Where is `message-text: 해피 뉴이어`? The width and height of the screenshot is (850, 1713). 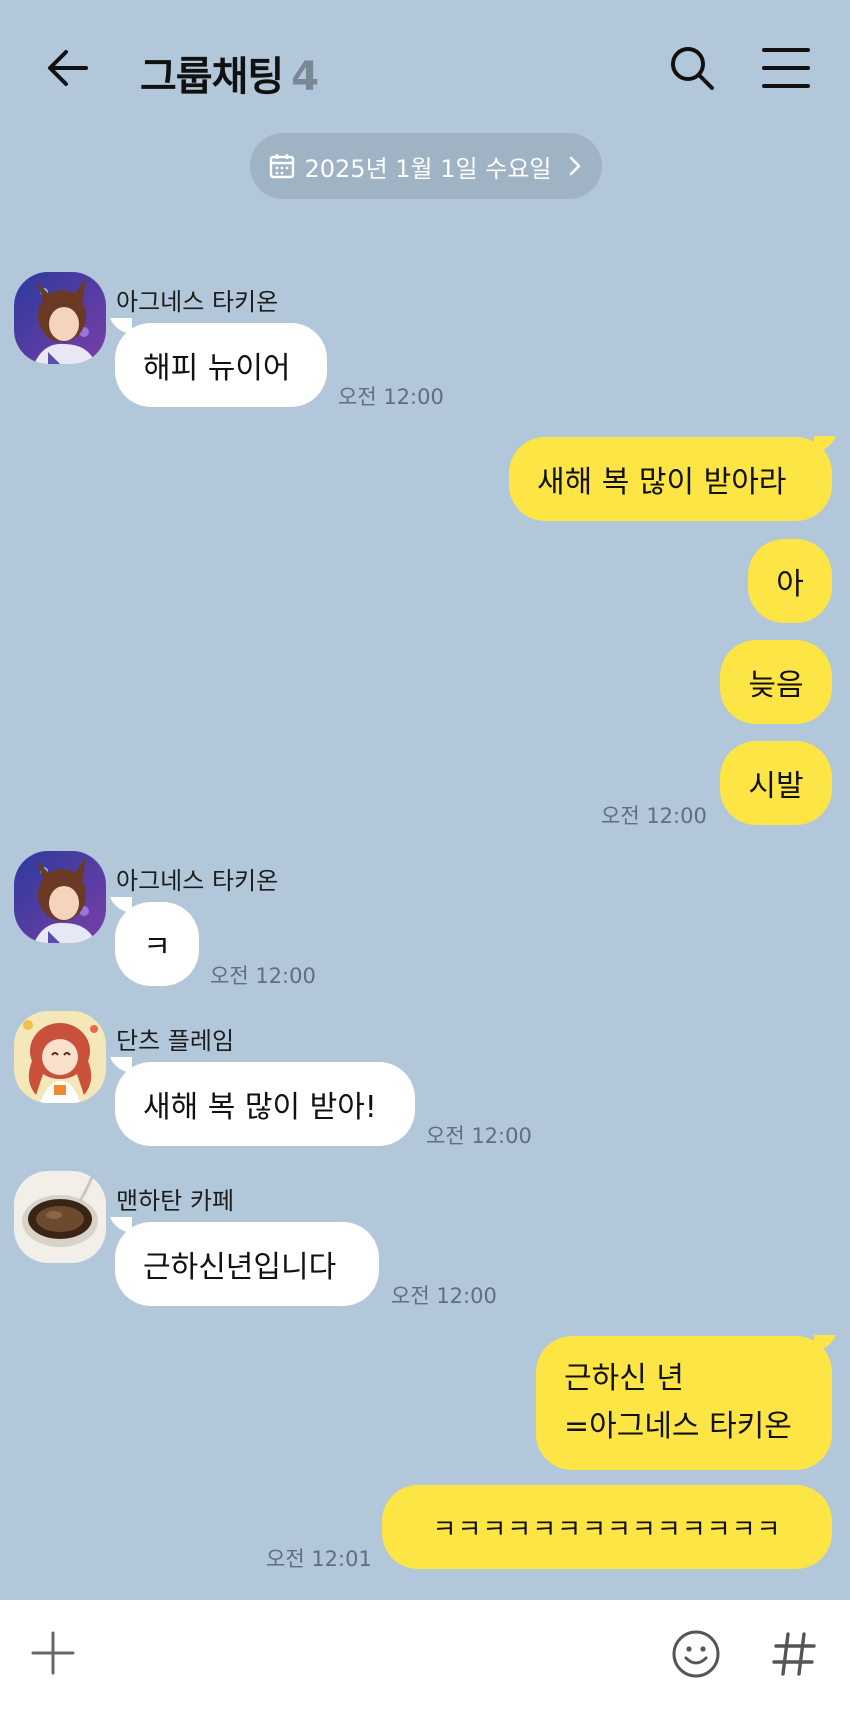
message-text: 해피 뉴이어 is located at coordinates (217, 368).